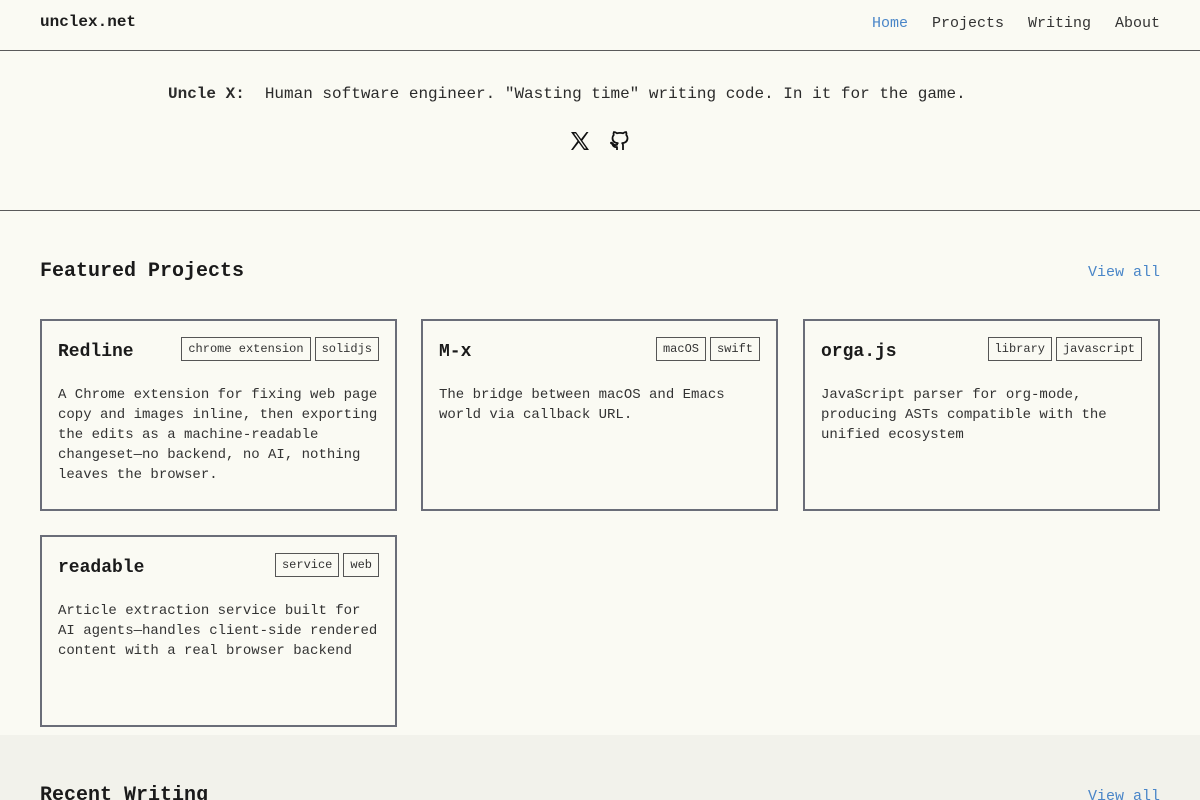  I want to click on project-tag: web, so click(361, 565).